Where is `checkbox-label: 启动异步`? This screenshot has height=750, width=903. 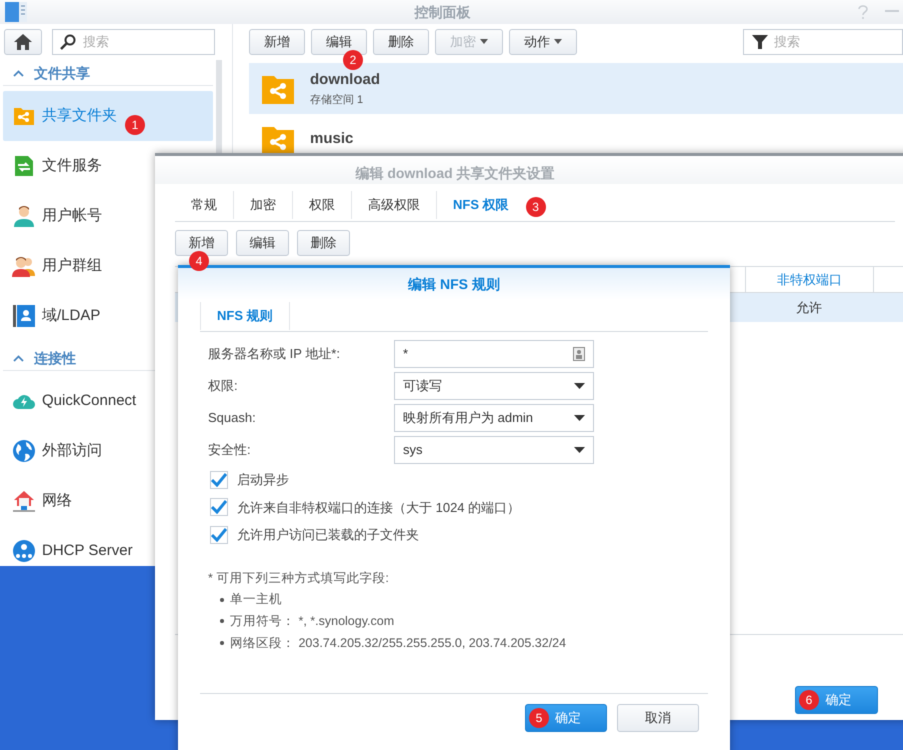 checkbox-label: 启动异步 is located at coordinates (263, 480).